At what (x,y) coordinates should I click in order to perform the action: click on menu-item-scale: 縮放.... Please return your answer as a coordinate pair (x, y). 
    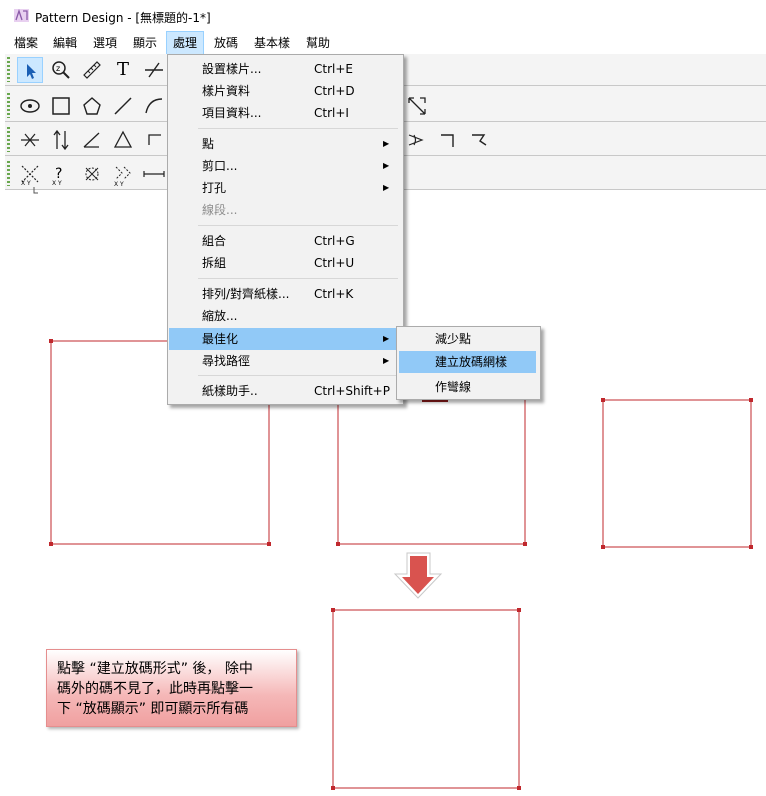
    Looking at the image, I should click on (285, 316).